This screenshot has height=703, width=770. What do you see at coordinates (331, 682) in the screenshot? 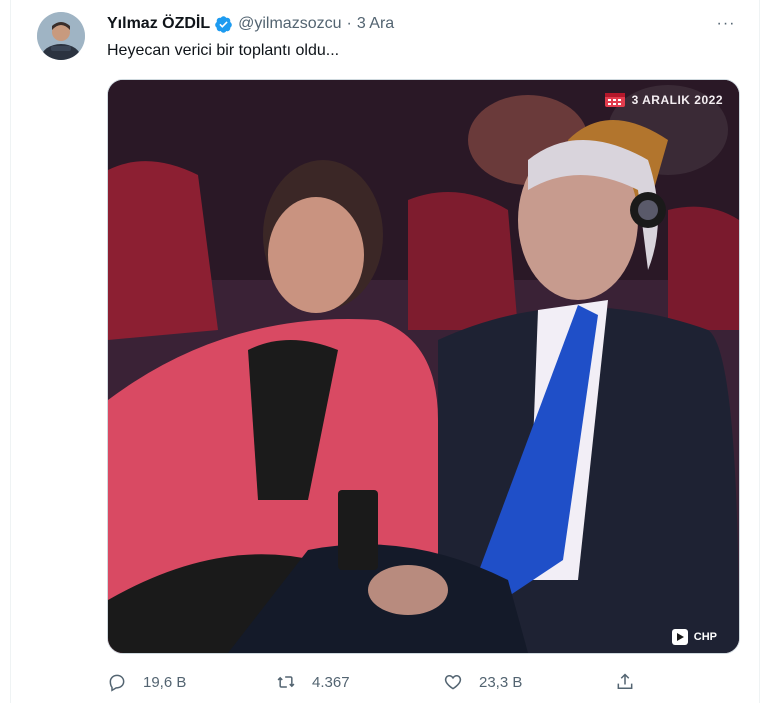
I see `retweet-count: 4.367` at bounding box center [331, 682].